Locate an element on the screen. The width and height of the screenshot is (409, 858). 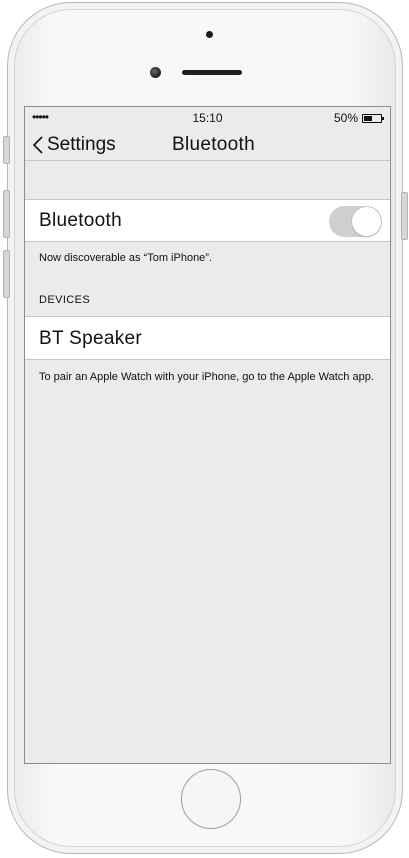
bluetooth-toggle is located at coordinates (355, 221).